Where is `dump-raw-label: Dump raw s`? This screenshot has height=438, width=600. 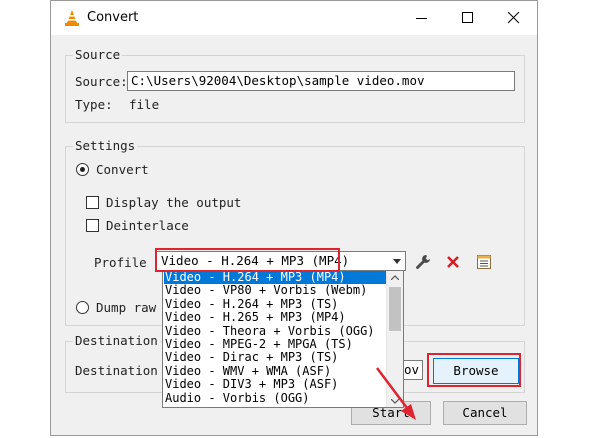 dump-raw-label: Dump raw s is located at coordinates (133, 307).